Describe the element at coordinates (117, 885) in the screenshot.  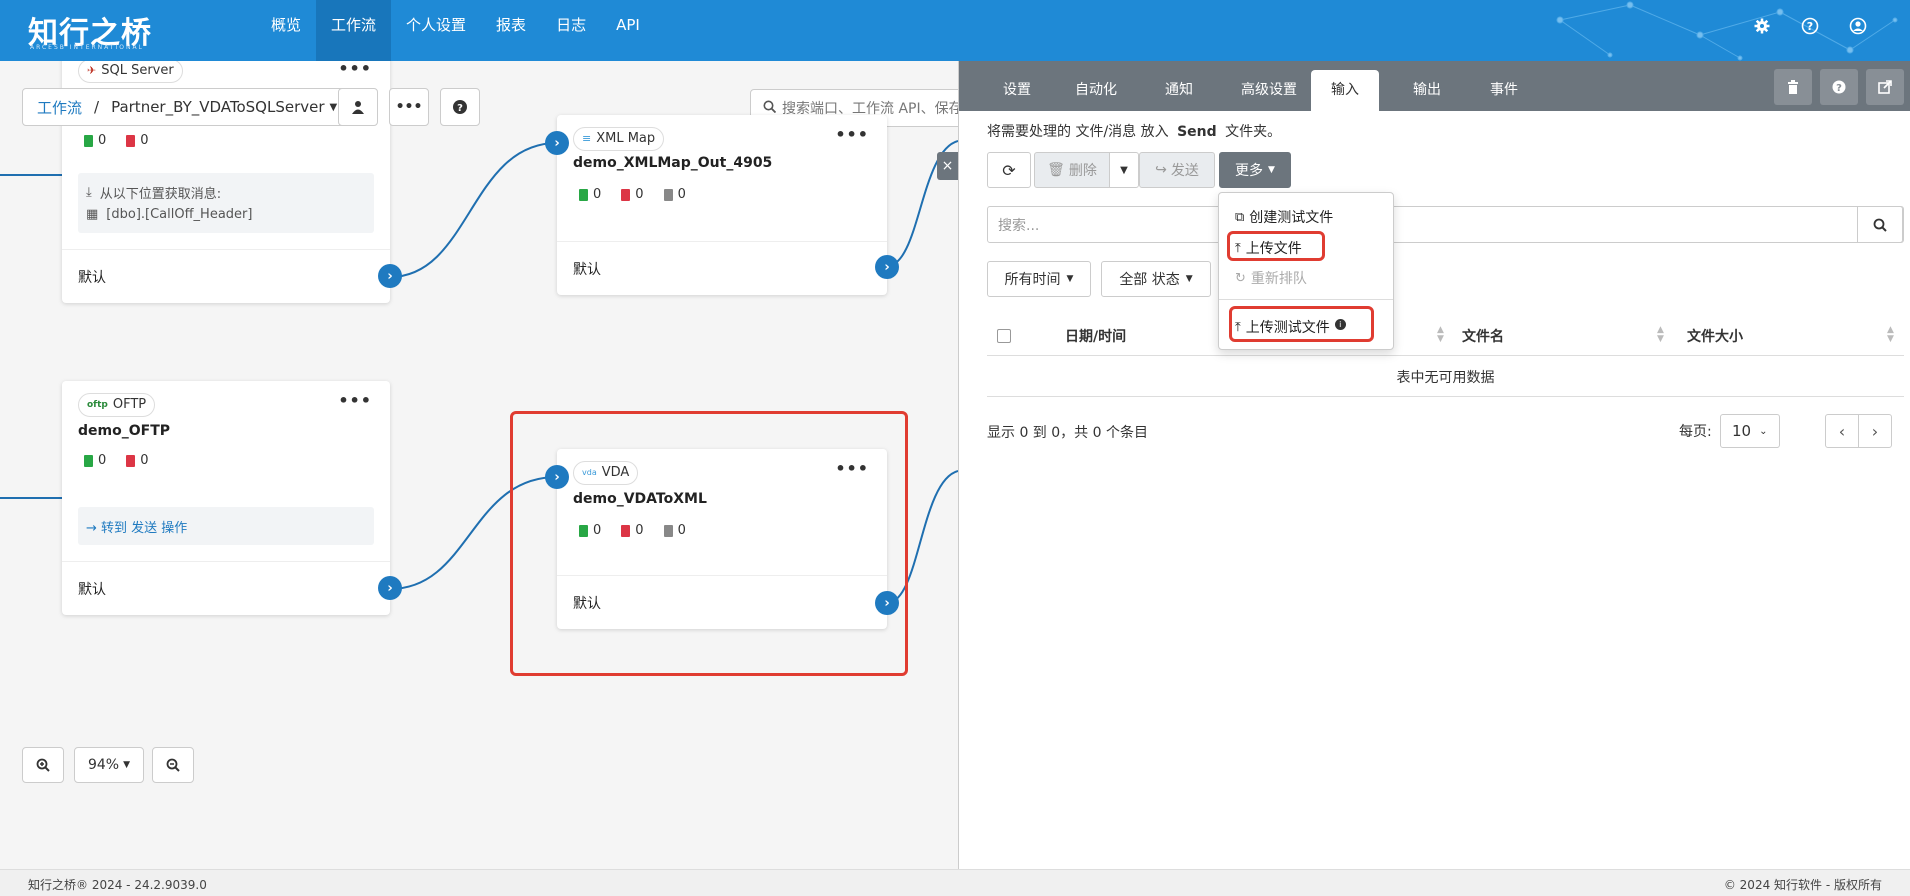
I see `footer-version: 知行之桥® 2024 - 24.2.9039.0` at that location.